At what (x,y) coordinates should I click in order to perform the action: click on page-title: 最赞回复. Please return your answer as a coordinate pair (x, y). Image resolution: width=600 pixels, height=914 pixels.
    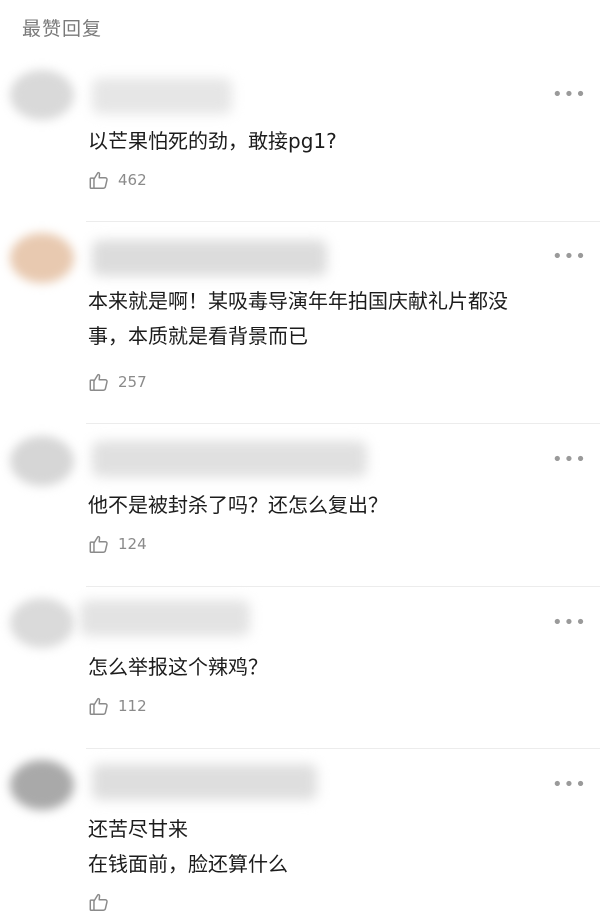
    Looking at the image, I should click on (62, 29).